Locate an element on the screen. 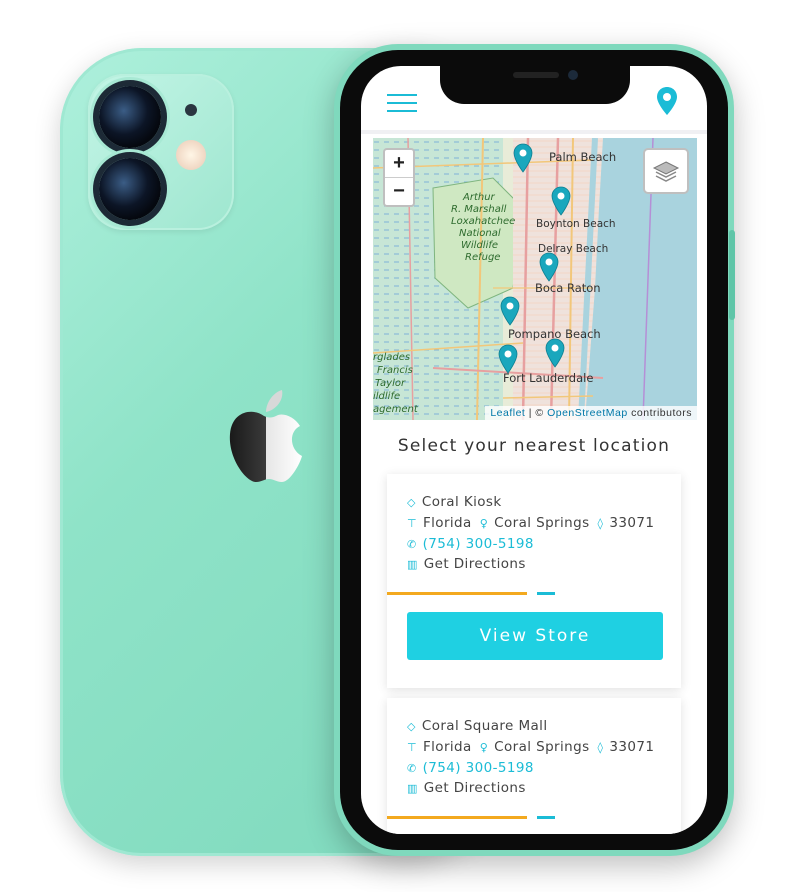 The width and height of the screenshot is (800, 892). flash-icon is located at coordinates (191, 155).